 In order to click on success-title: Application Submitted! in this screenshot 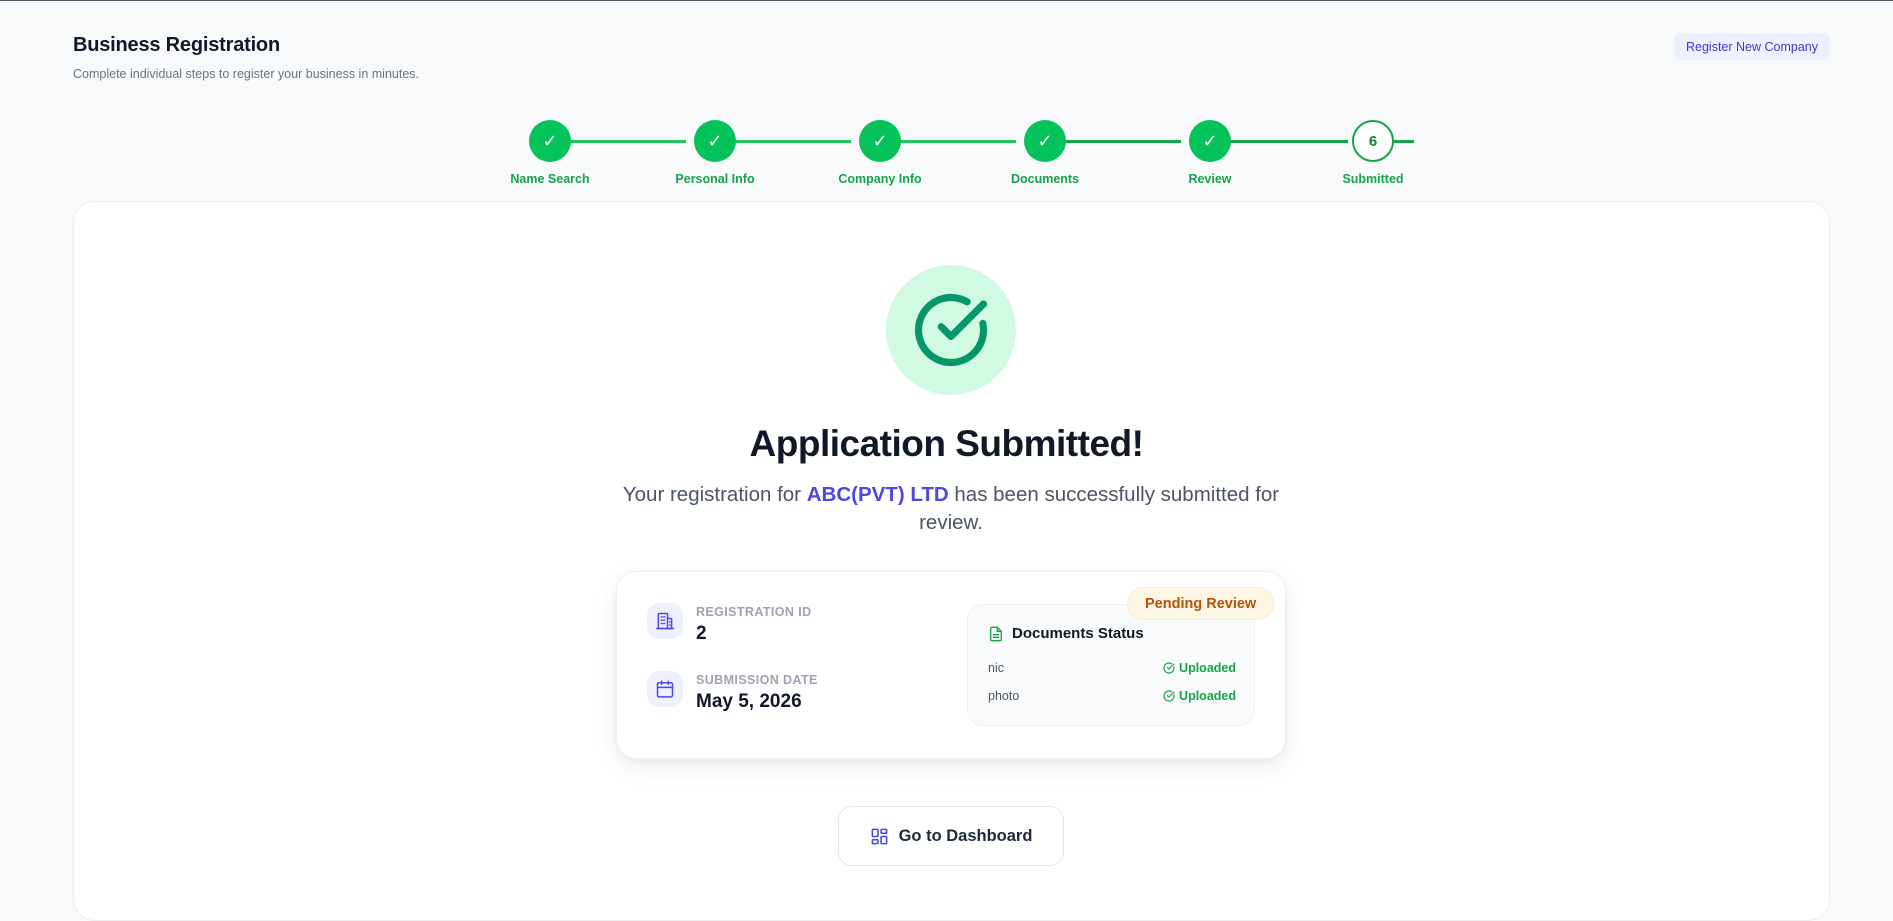, I will do `click(946, 443)`.